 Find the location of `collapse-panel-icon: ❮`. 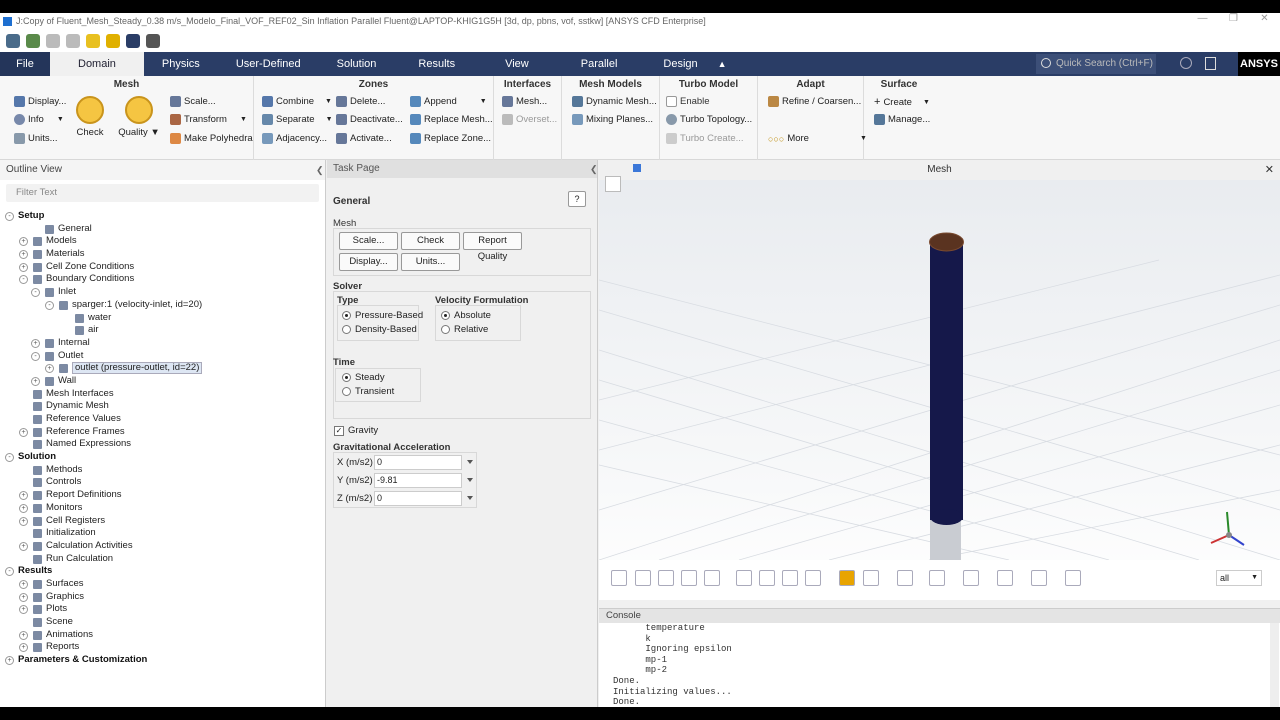

collapse-panel-icon: ❮ is located at coordinates (320, 170).